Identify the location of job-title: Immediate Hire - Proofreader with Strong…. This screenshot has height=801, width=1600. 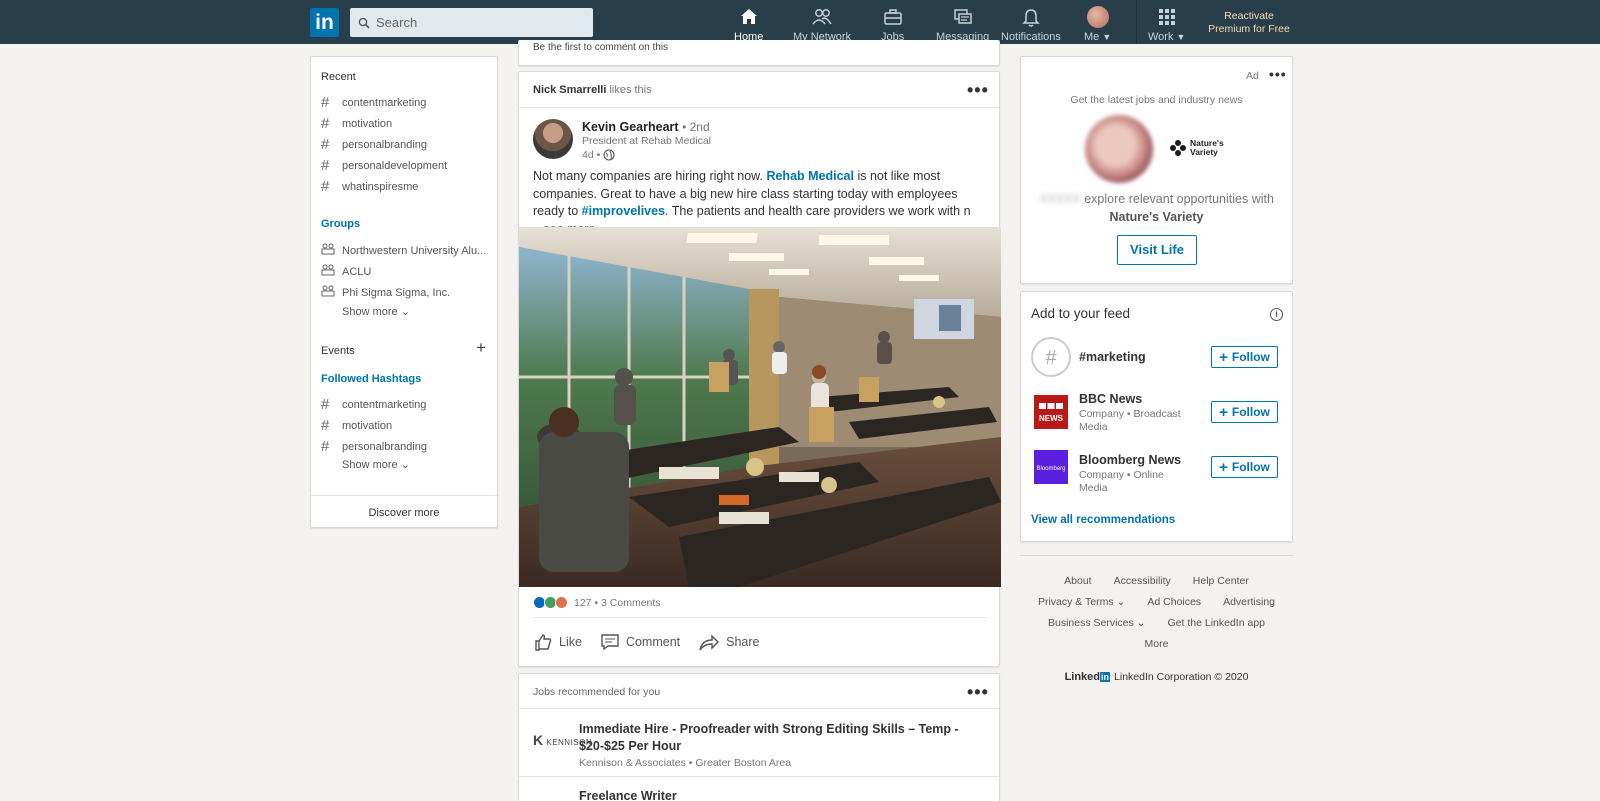
(784, 738).